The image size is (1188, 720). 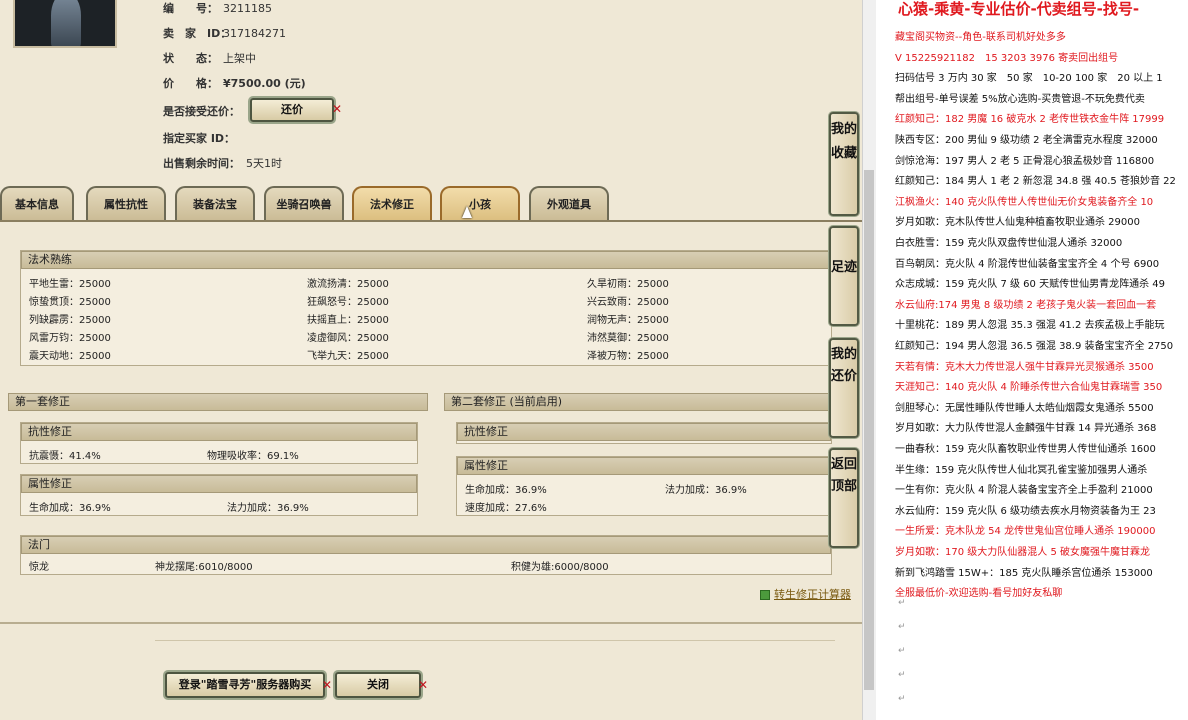 What do you see at coordinates (254, 33) in the screenshot?
I see `info-value: 317184271` at bounding box center [254, 33].